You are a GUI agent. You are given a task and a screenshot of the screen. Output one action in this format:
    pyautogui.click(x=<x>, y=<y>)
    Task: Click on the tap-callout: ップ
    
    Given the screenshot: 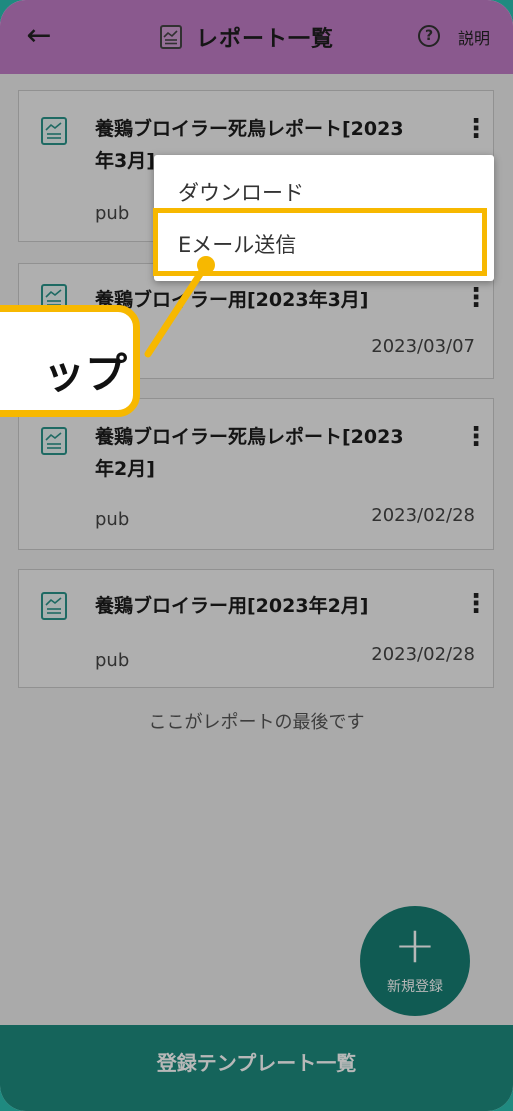 What is the action you would take?
    pyautogui.click(x=70, y=361)
    